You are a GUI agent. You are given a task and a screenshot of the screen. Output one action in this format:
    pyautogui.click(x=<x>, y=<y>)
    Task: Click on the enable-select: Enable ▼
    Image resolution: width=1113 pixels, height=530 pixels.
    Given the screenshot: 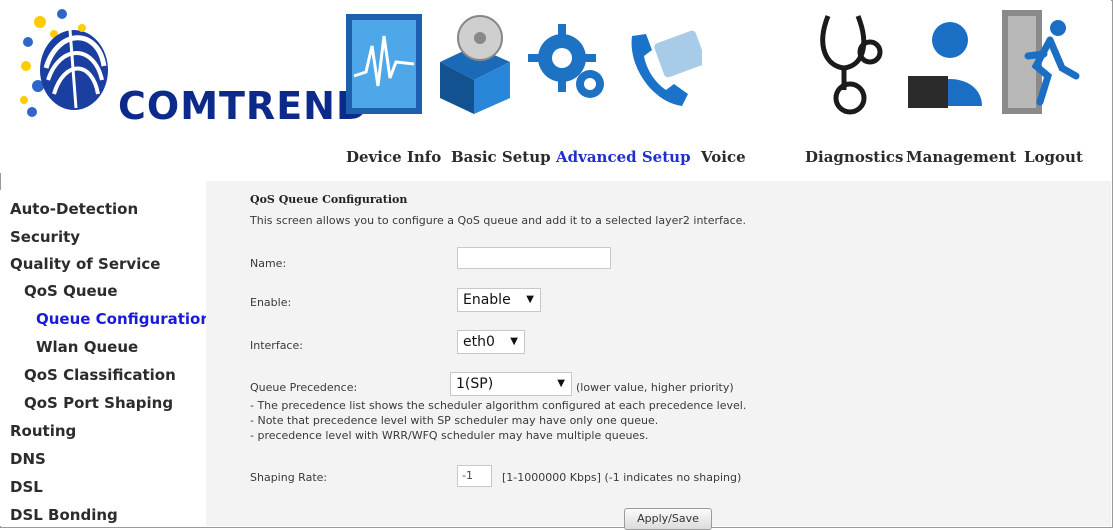 What is the action you would take?
    pyautogui.click(x=499, y=300)
    